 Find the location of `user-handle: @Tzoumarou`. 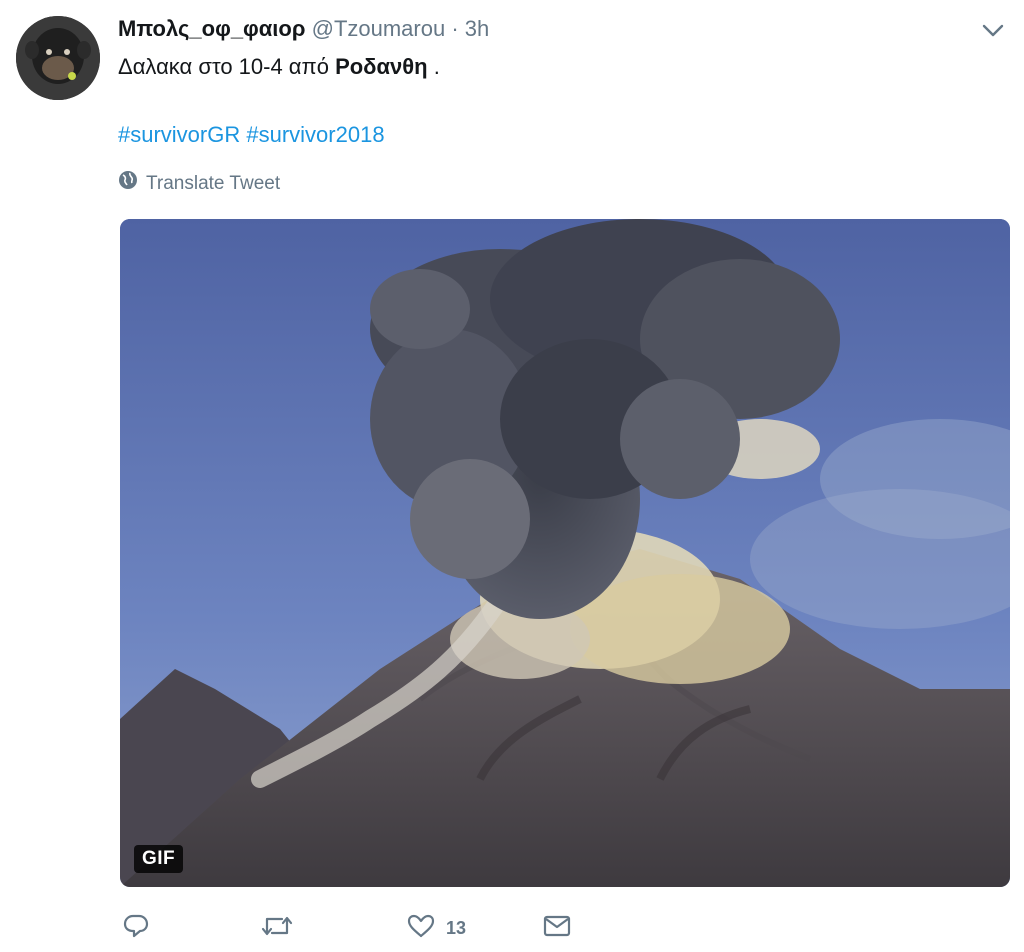

user-handle: @Tzoumarou is located at coordinates (379, 28).